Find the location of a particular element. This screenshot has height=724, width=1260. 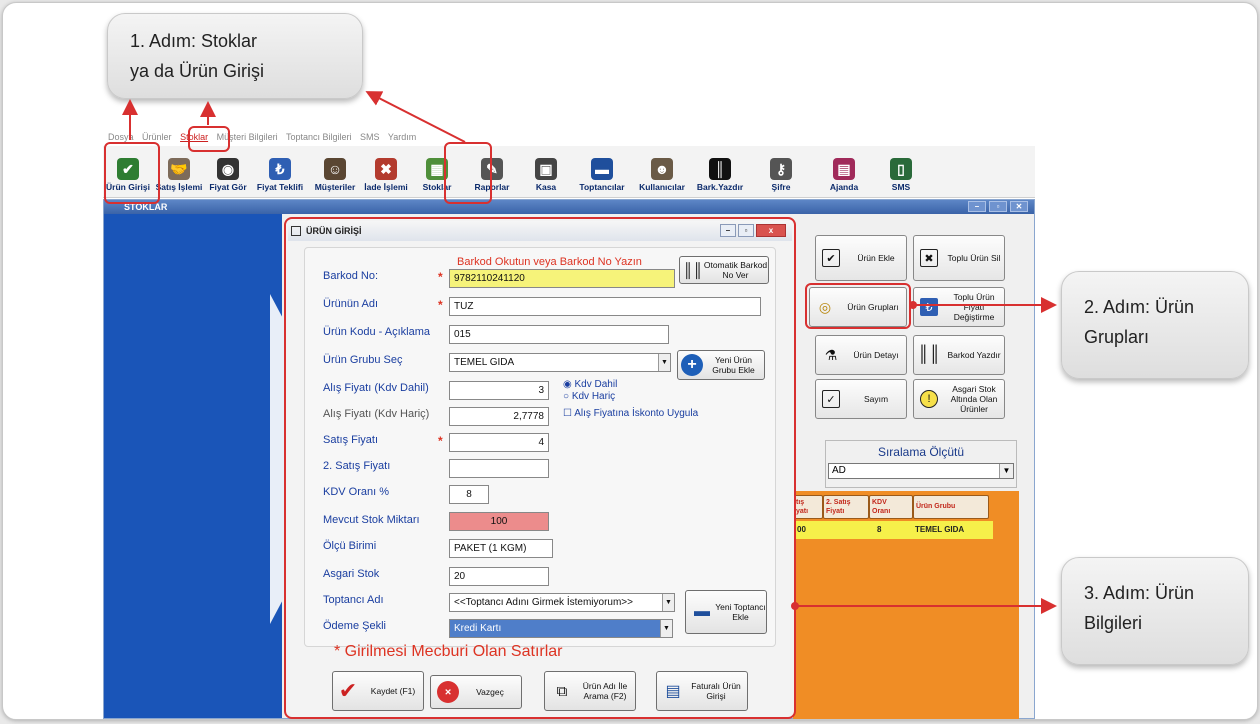

menu-item-sms: SMS is located at coordinates (370, 137).